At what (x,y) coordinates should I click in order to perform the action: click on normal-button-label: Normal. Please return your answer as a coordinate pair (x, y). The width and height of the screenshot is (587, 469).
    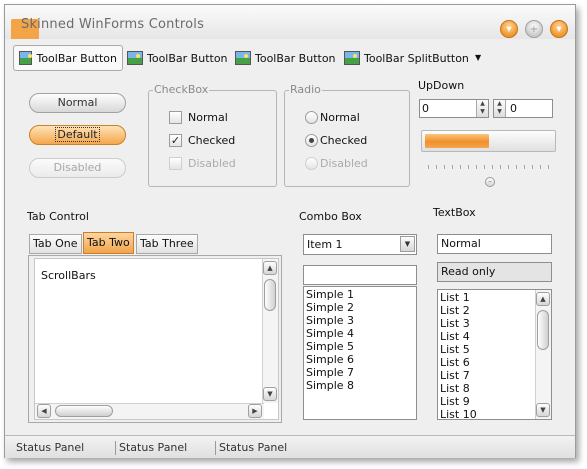
    Looking at the image, I should click on (77, 102).